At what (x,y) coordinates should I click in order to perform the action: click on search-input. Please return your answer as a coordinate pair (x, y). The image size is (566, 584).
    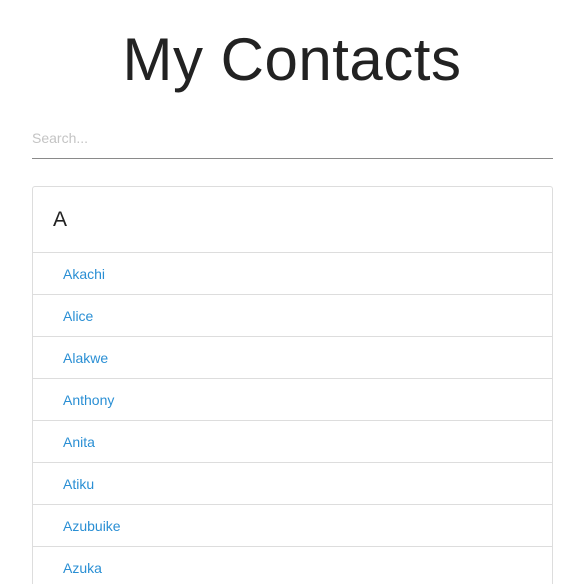
    Looking at the image, I should click on (292, 138).